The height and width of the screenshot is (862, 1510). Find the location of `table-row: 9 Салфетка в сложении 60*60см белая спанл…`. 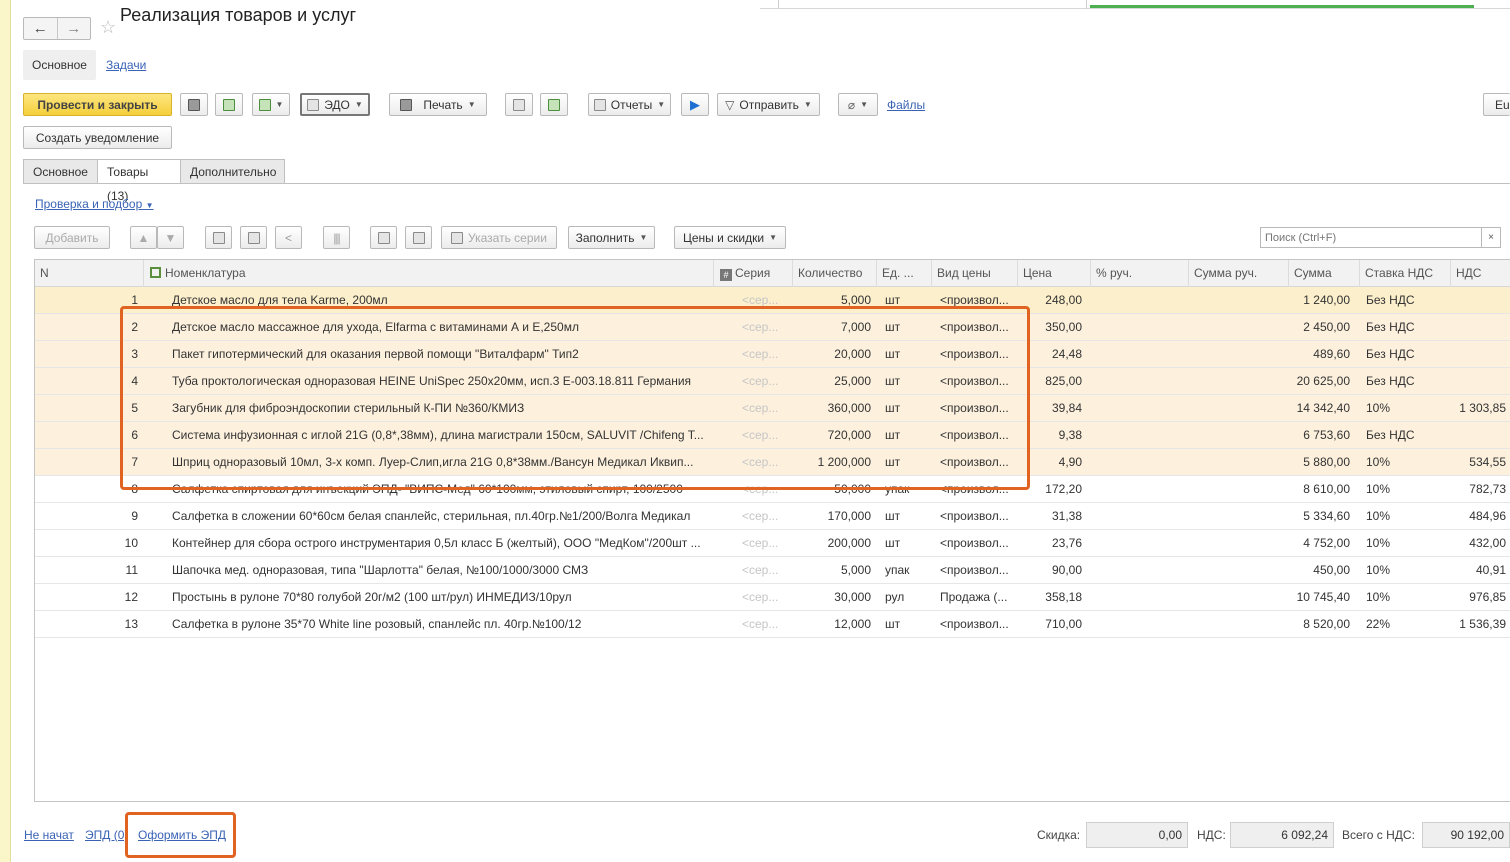

table-row: 9 Салфетка в сложении 60*60см белая спанл… is located at coordinates (772, 516).